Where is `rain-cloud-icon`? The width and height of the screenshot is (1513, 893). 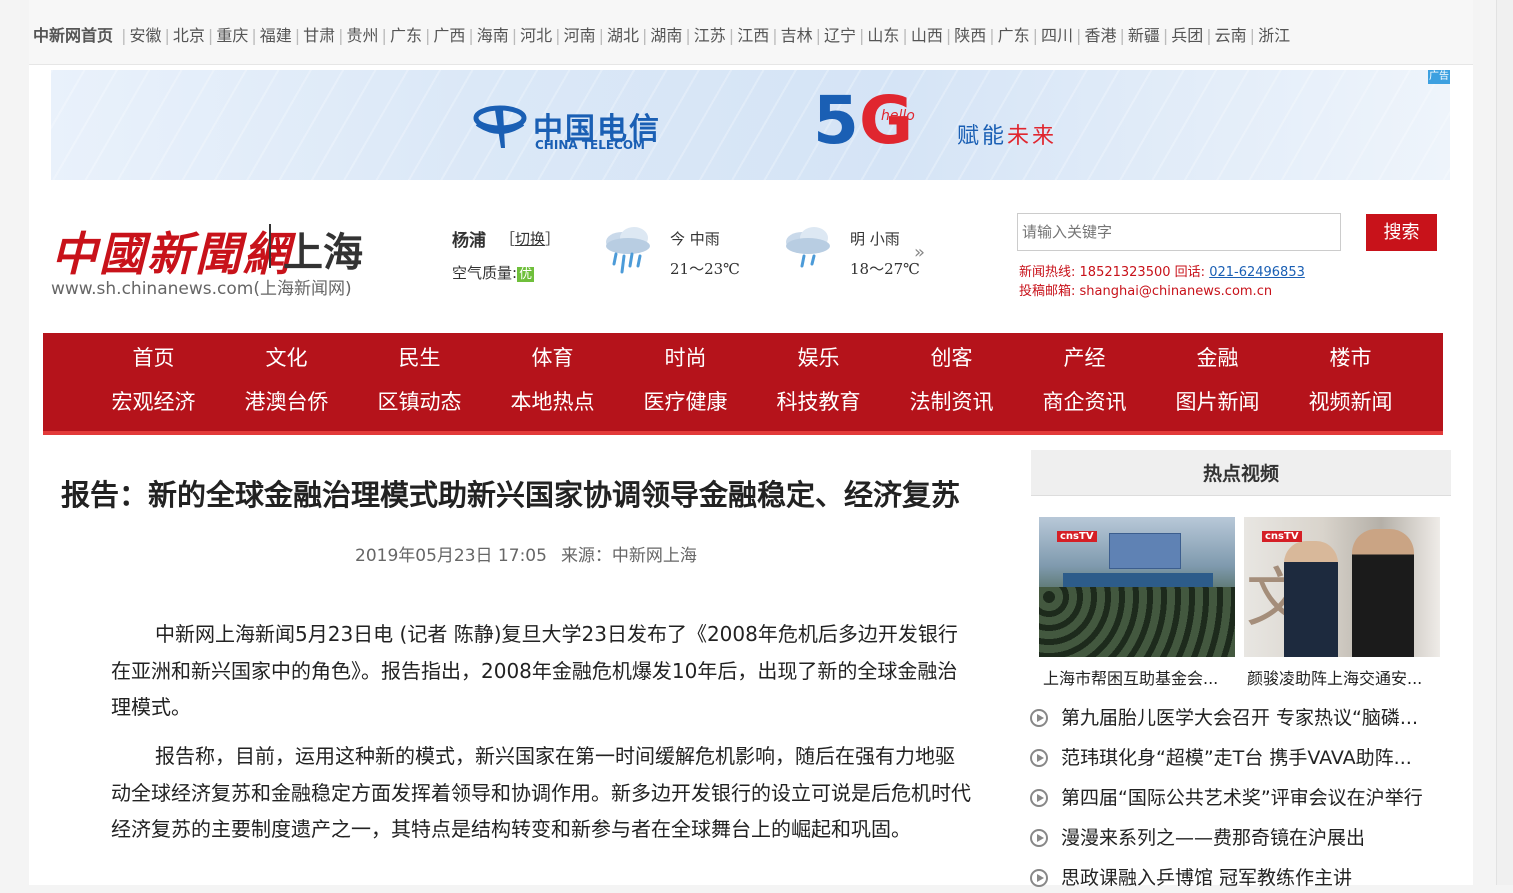 rain-cloud-icon is located at coordinates (808, 247).